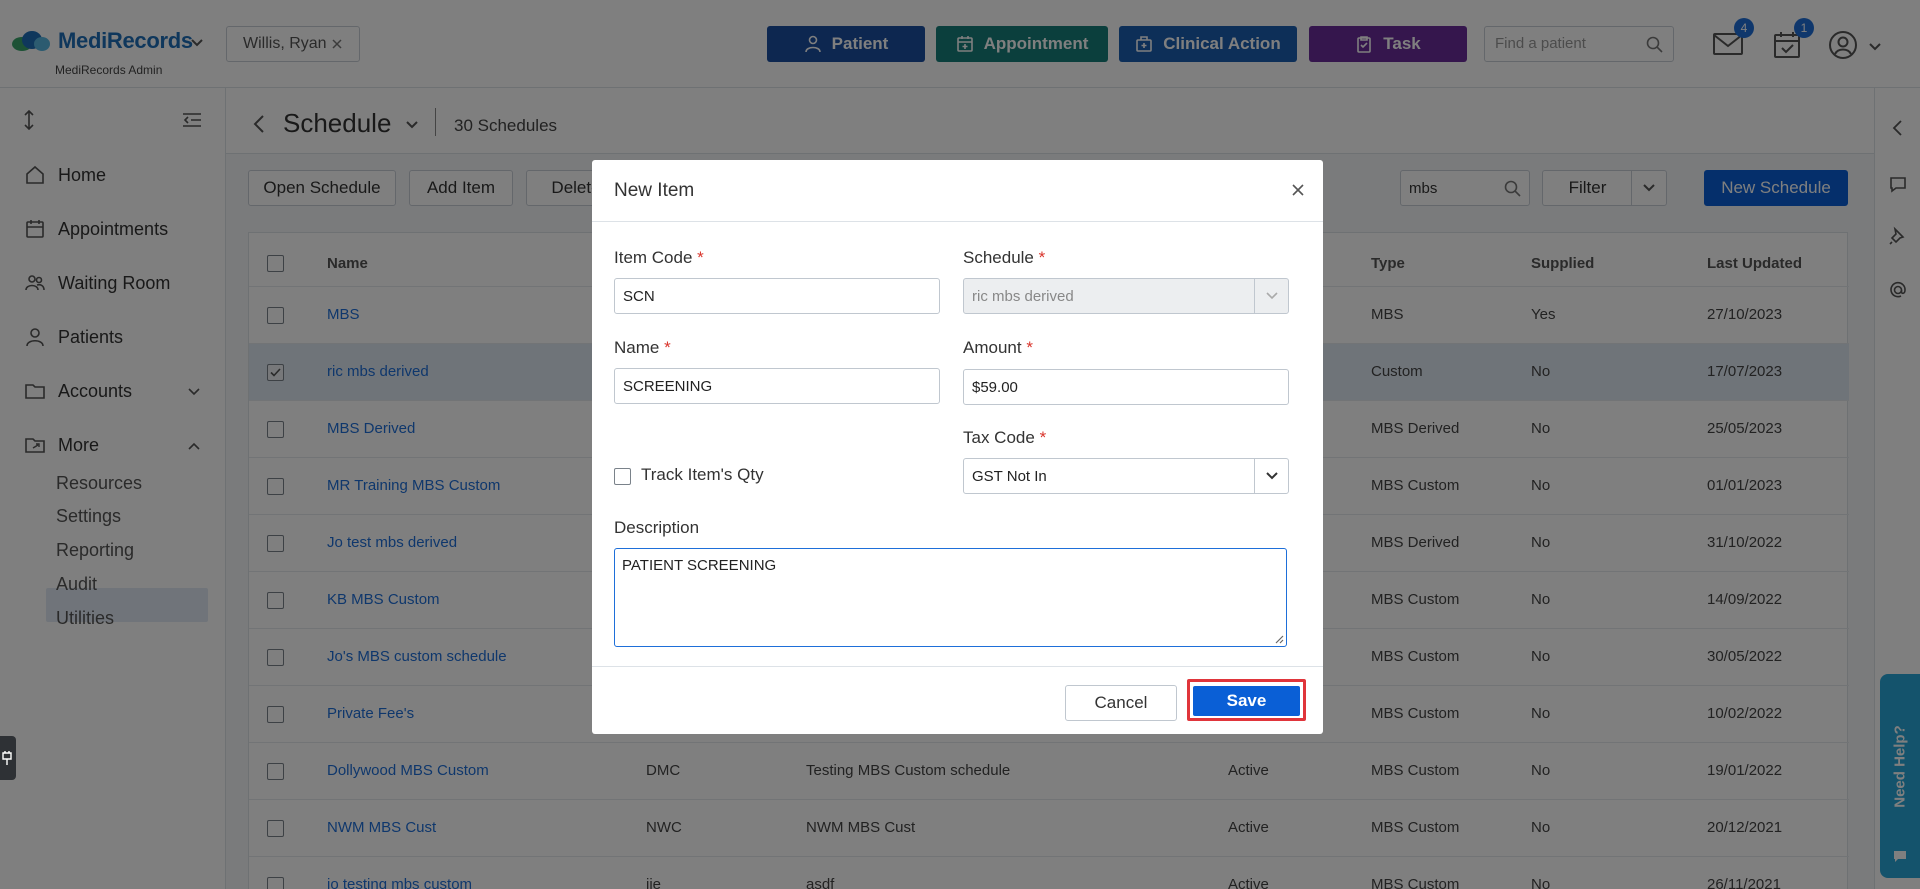 Image resolution: width=1920 pixels, height=889 pixels. Describe the element at coordinates (995, 387) in the screenshot. I see `amount-value: $59.00` at that location.